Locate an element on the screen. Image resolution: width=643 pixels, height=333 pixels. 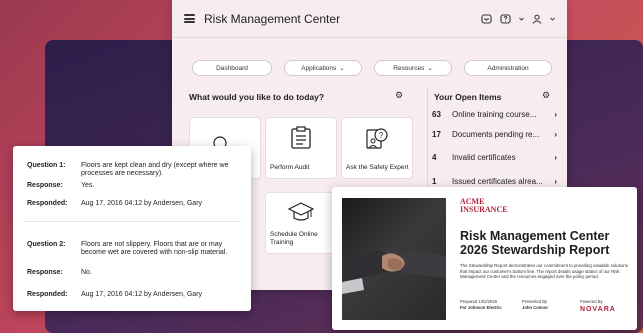
powered-info: Powered By NOVARA is located at coordinates (598, 307).